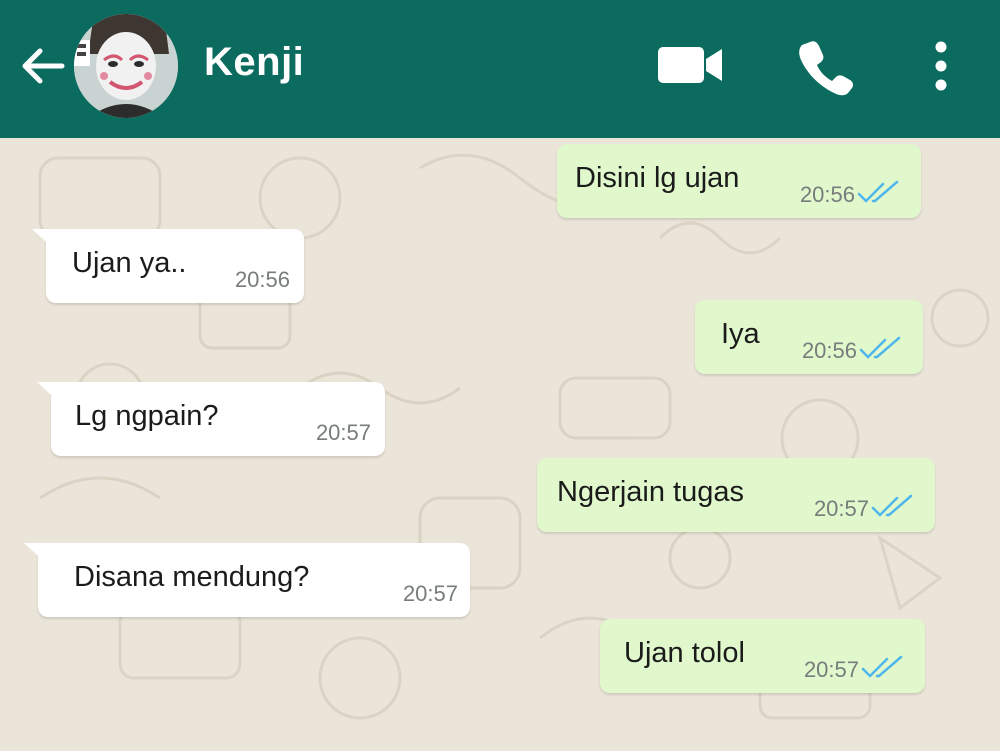 The image size is (1000, 751). Describe the element at coordinates (129, 263) in the screenshot. I see `message-text: Ujan ya..` at that location.